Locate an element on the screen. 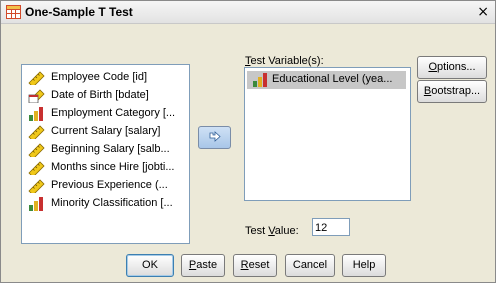 This screenshot has width=496, height=283. test-variables-label: Test Variable(s): is located at coordinates (284, 61).